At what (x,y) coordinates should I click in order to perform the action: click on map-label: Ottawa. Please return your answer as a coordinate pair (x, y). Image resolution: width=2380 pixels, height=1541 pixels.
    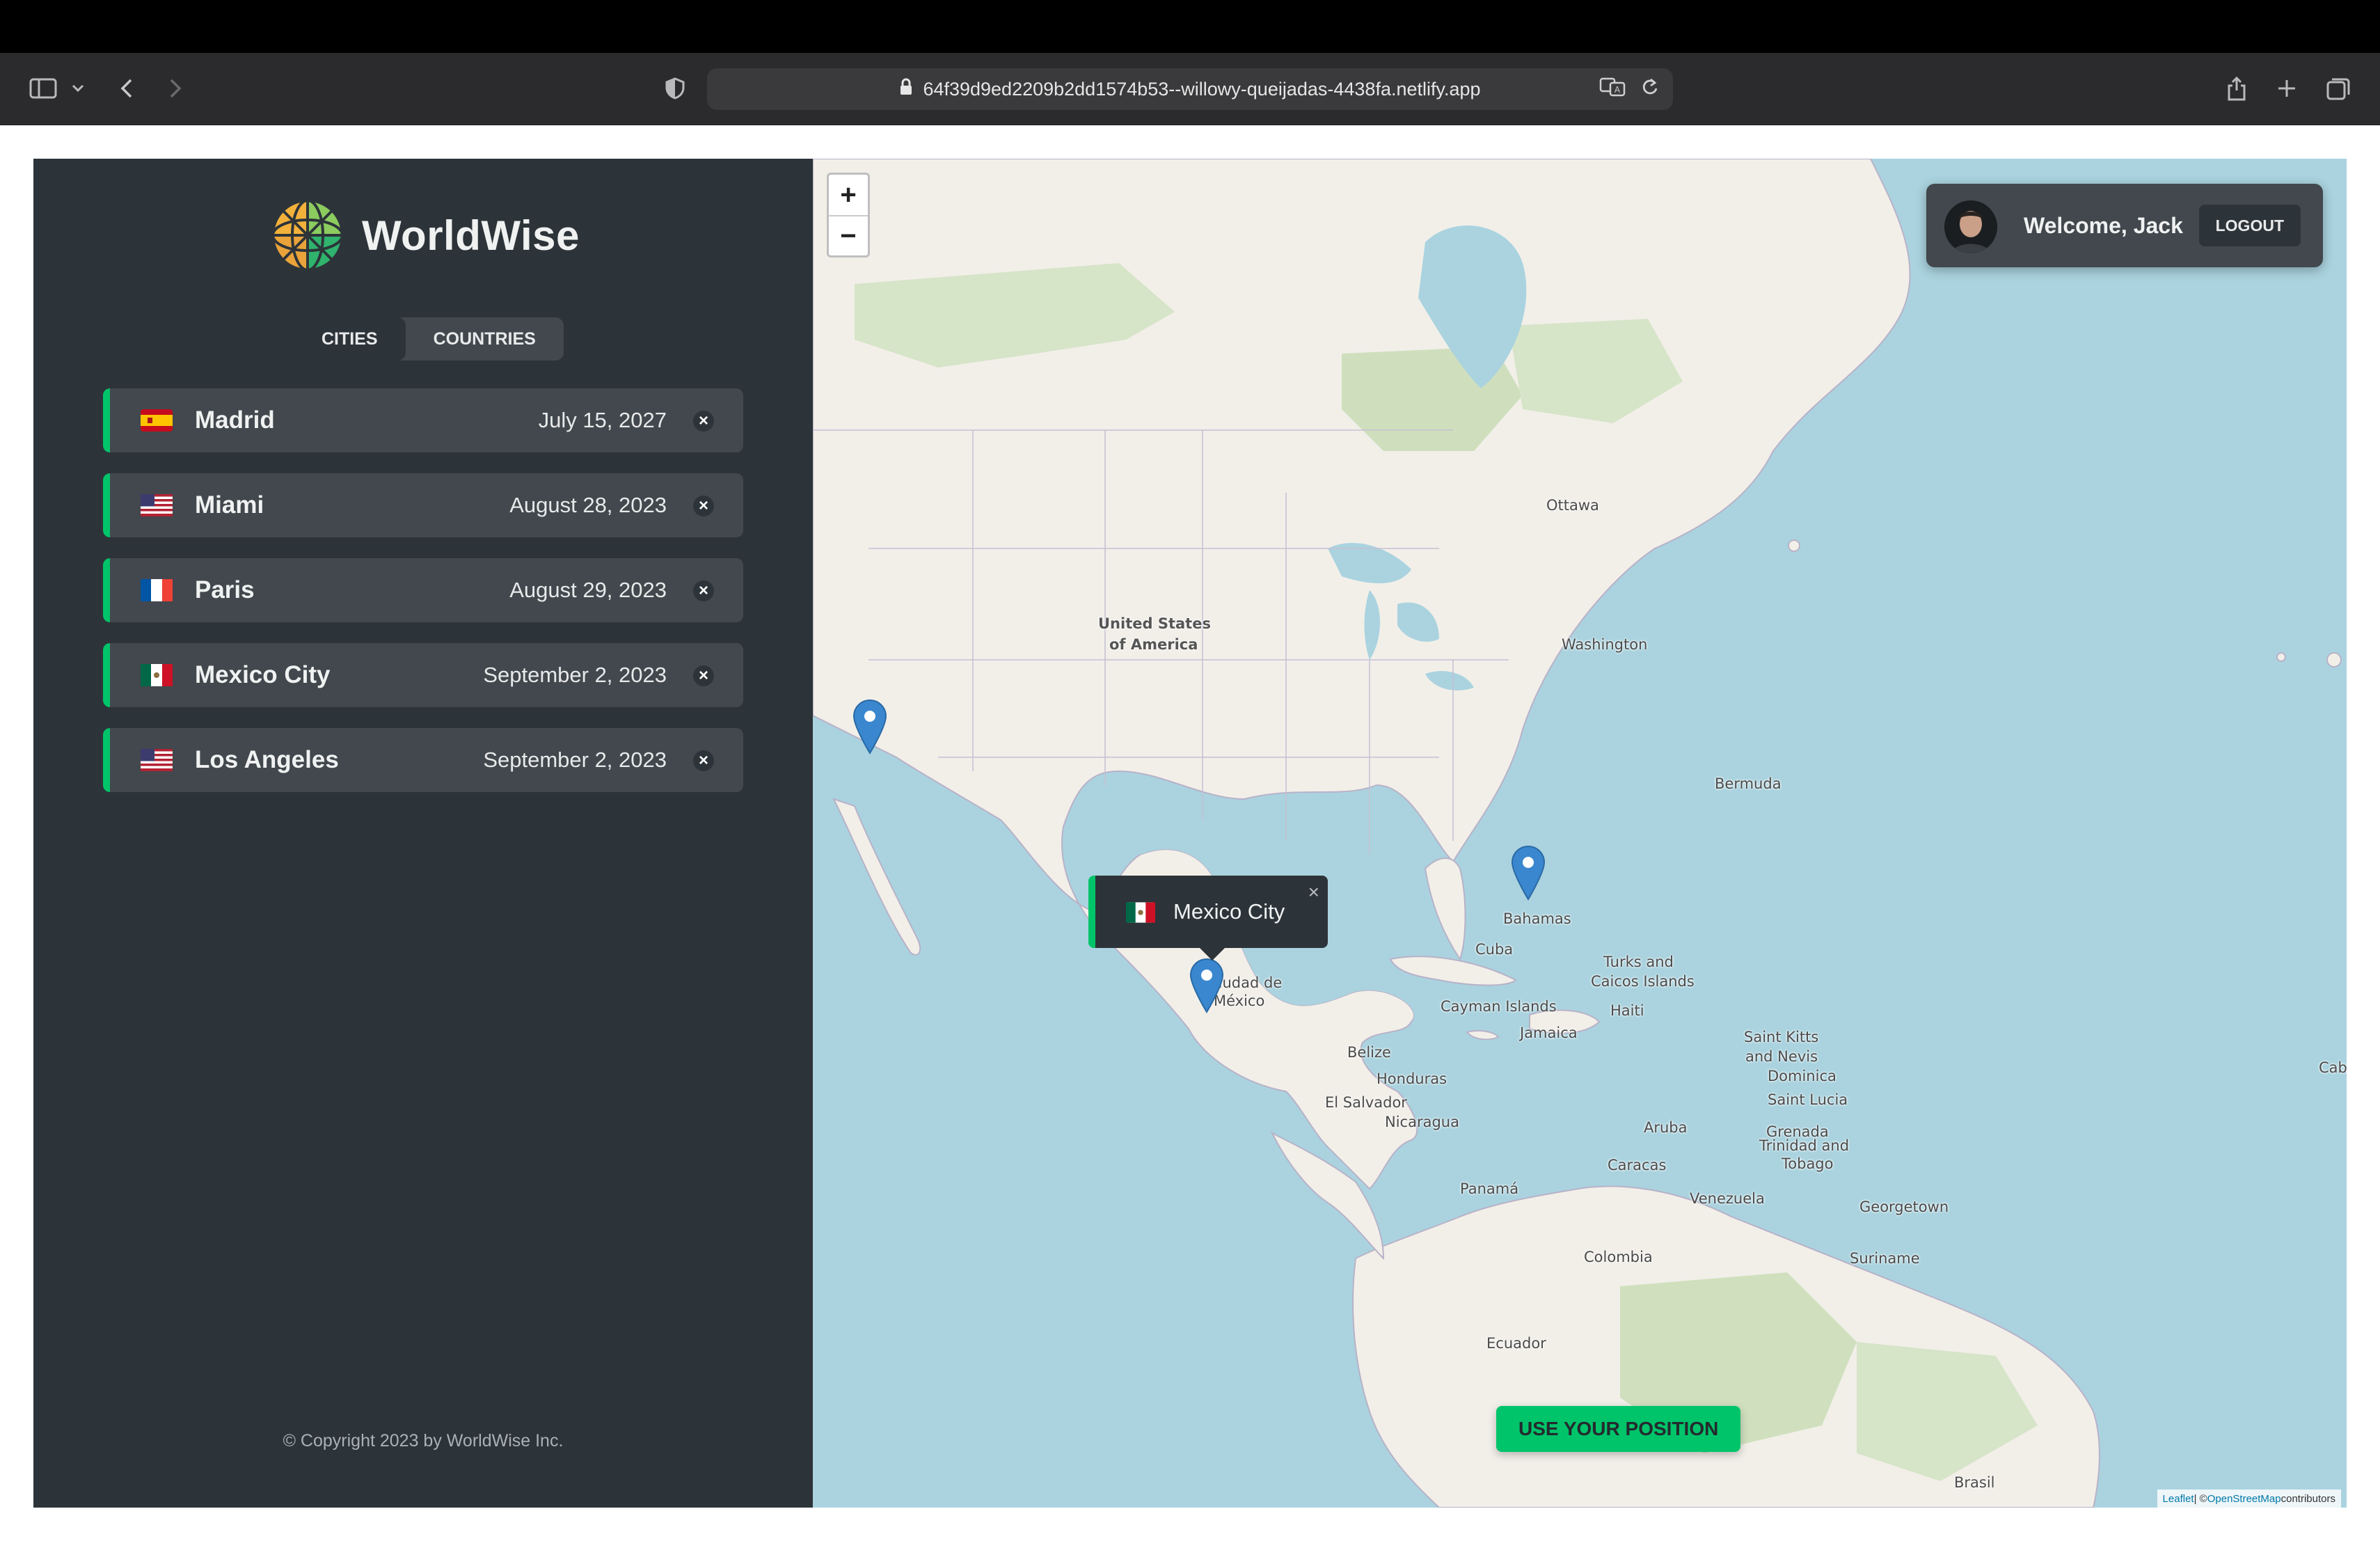
    Looking at the image, I should click on (1573, 505).